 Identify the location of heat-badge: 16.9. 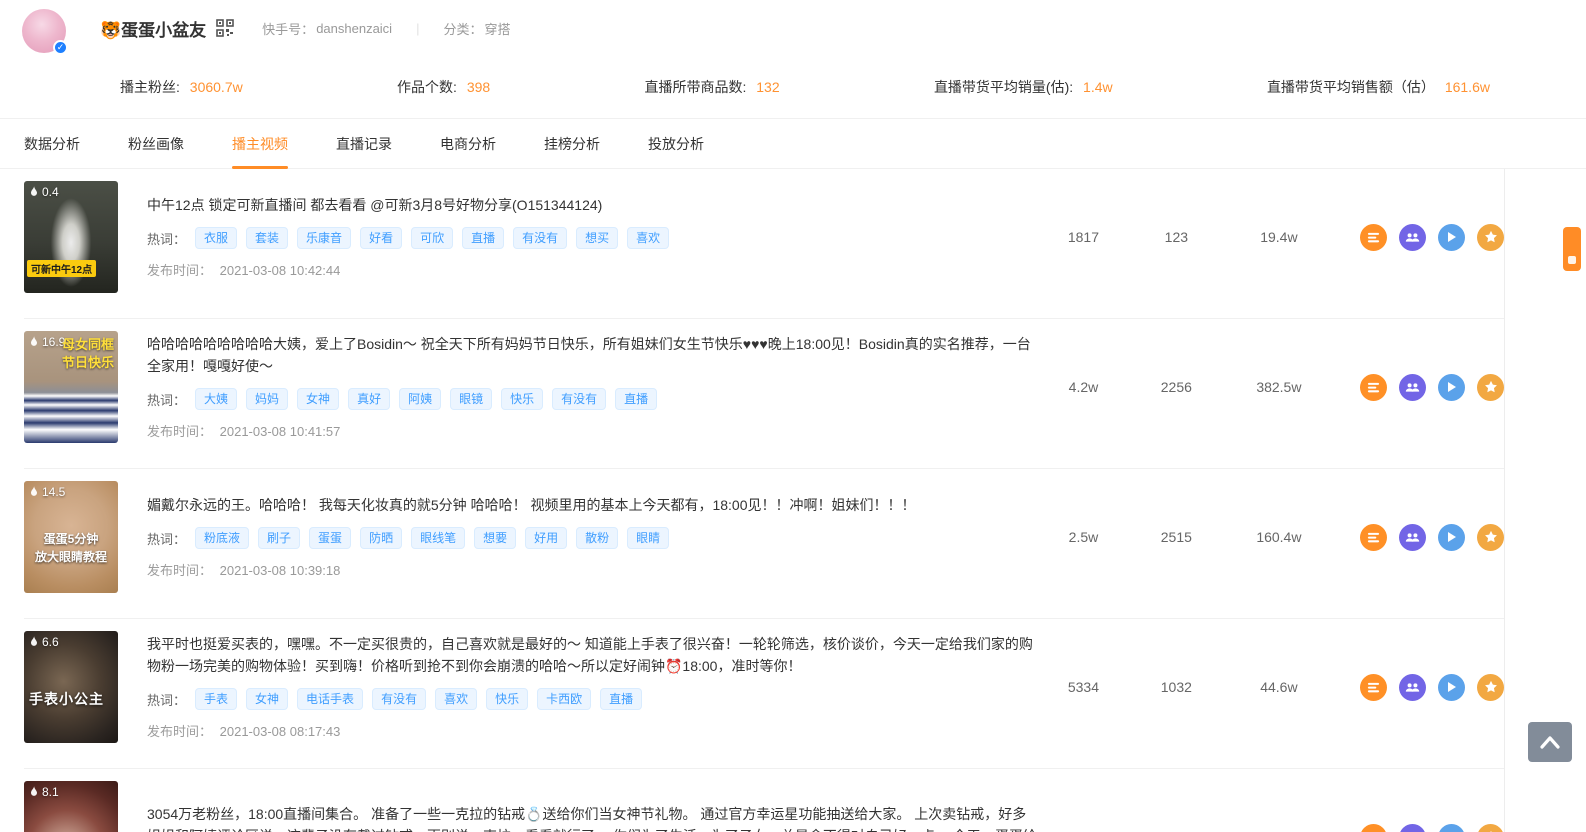
(47, 342).